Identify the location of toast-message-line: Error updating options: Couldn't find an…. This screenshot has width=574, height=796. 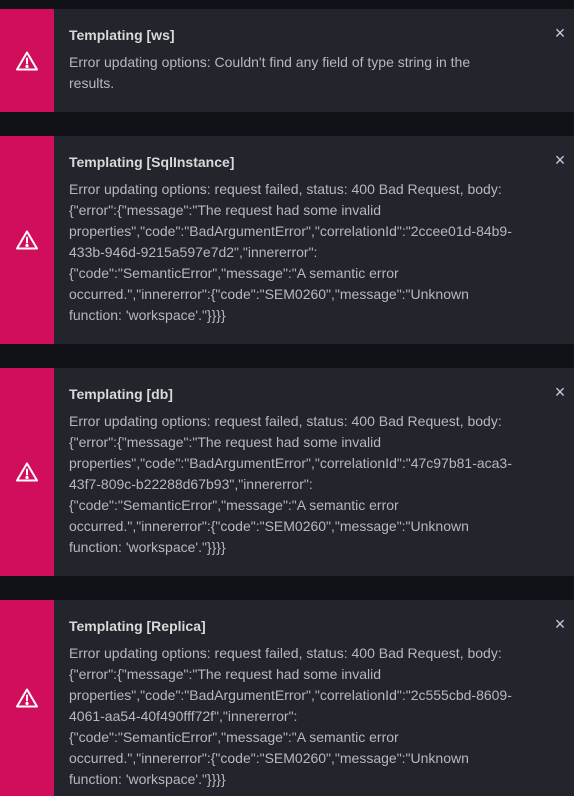
(270, 62).